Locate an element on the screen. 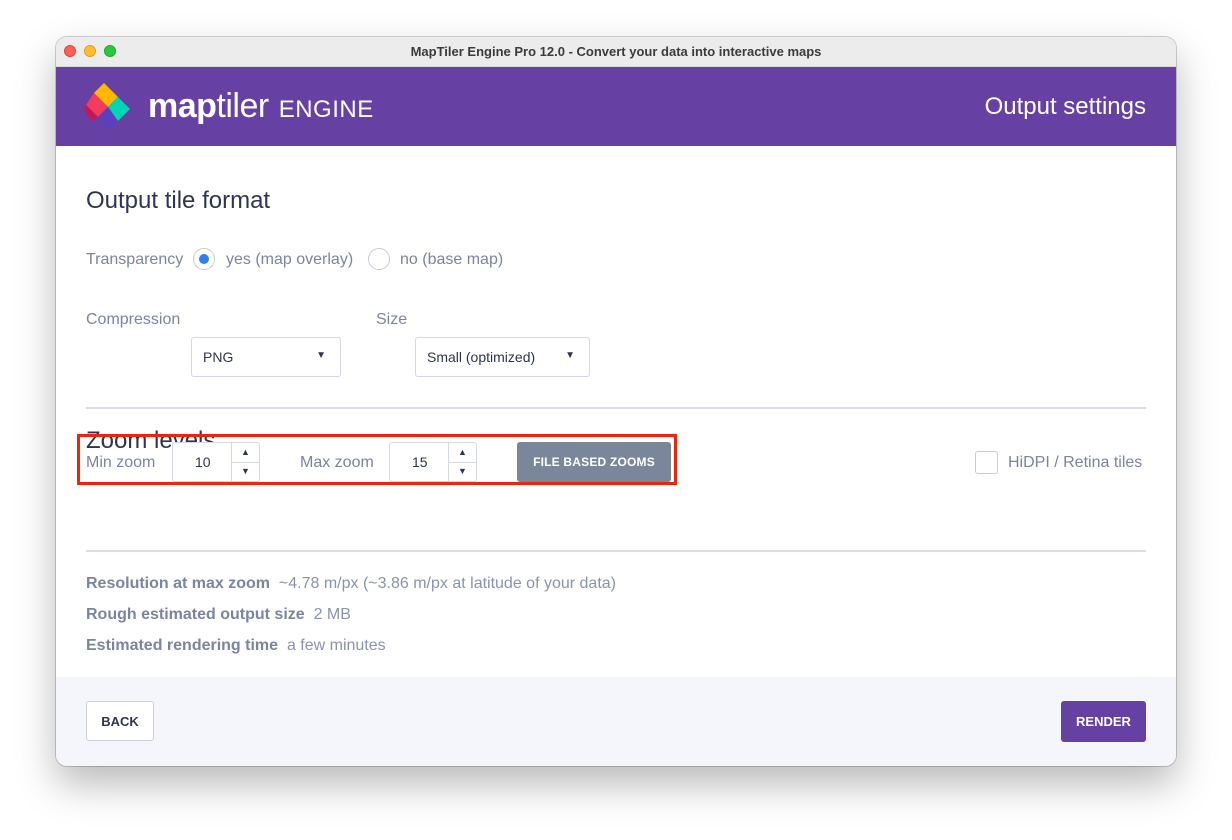  minimize-window-button is located at coordinates (90, 51).